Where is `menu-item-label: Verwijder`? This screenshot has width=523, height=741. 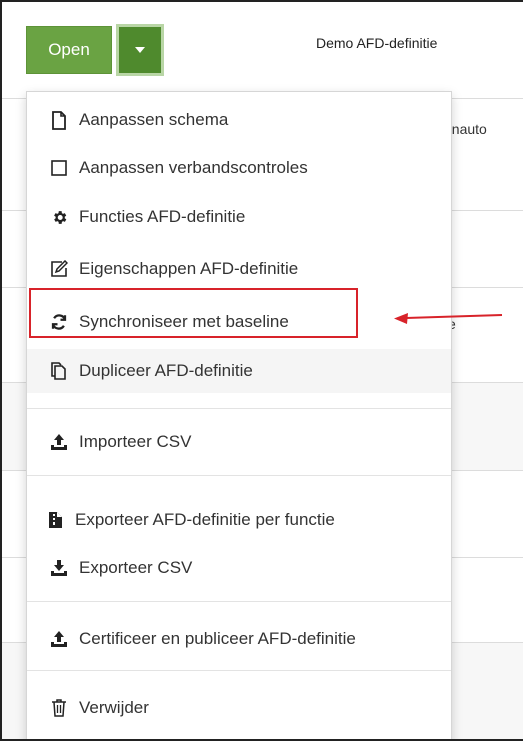 menu-item-label: Verwijder is located at coordinates (114, 707).